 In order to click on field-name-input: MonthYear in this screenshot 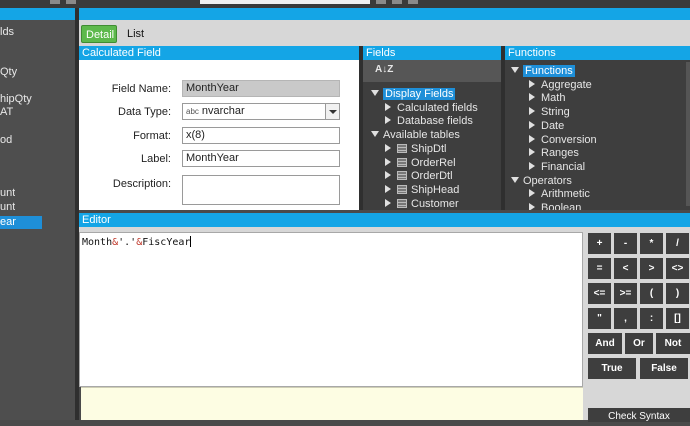, I will do `click(261, 88)`.